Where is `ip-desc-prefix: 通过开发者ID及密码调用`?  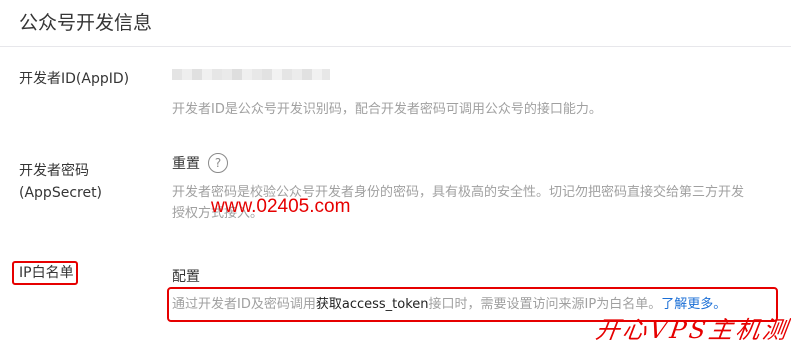
ip-desc-prefix: 通过开发者ID及密码调用 is located at coordinates (244, 304).